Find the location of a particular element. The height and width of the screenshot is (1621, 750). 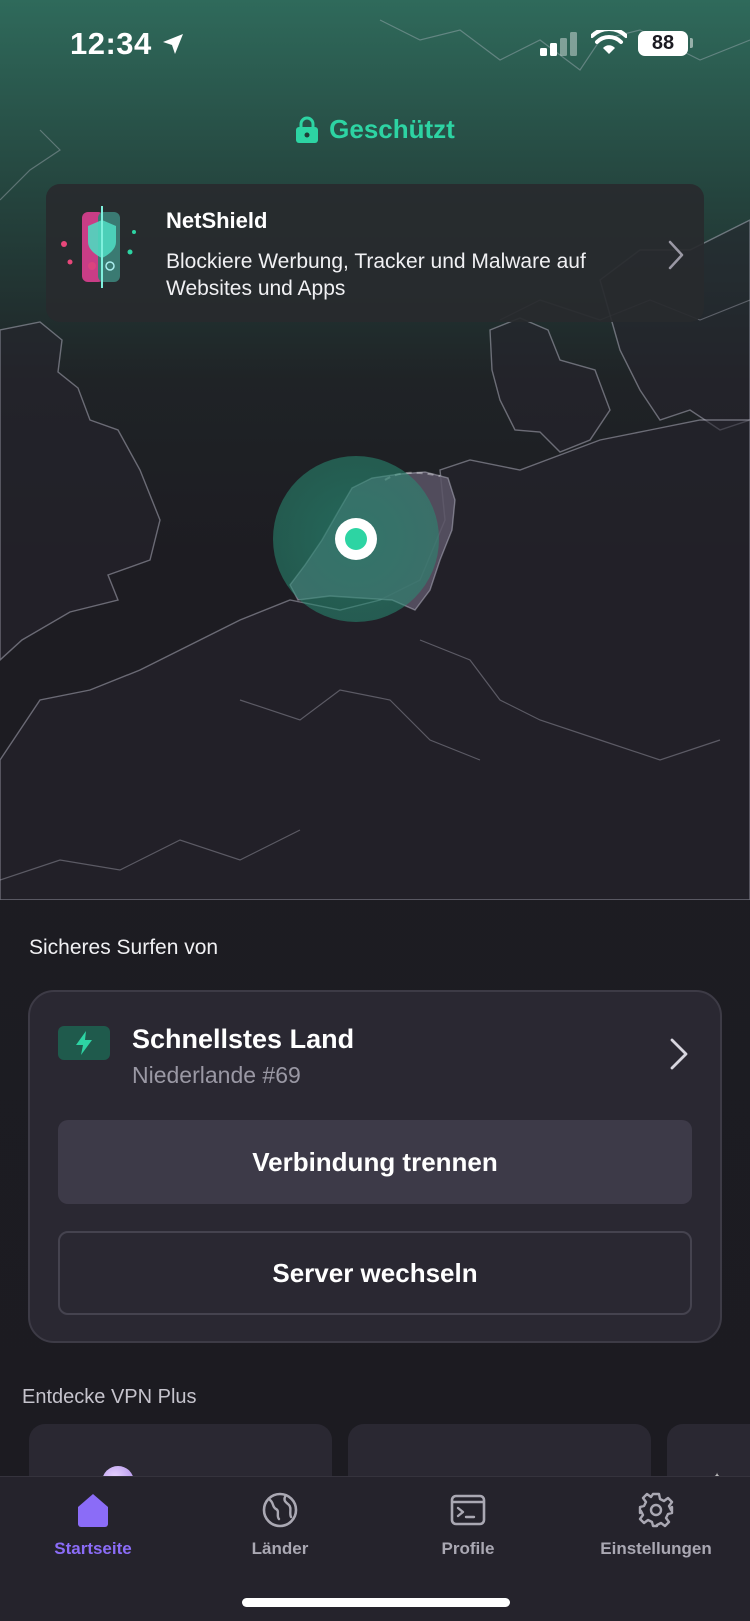

signal-icon is located at coordinates (558, 44).